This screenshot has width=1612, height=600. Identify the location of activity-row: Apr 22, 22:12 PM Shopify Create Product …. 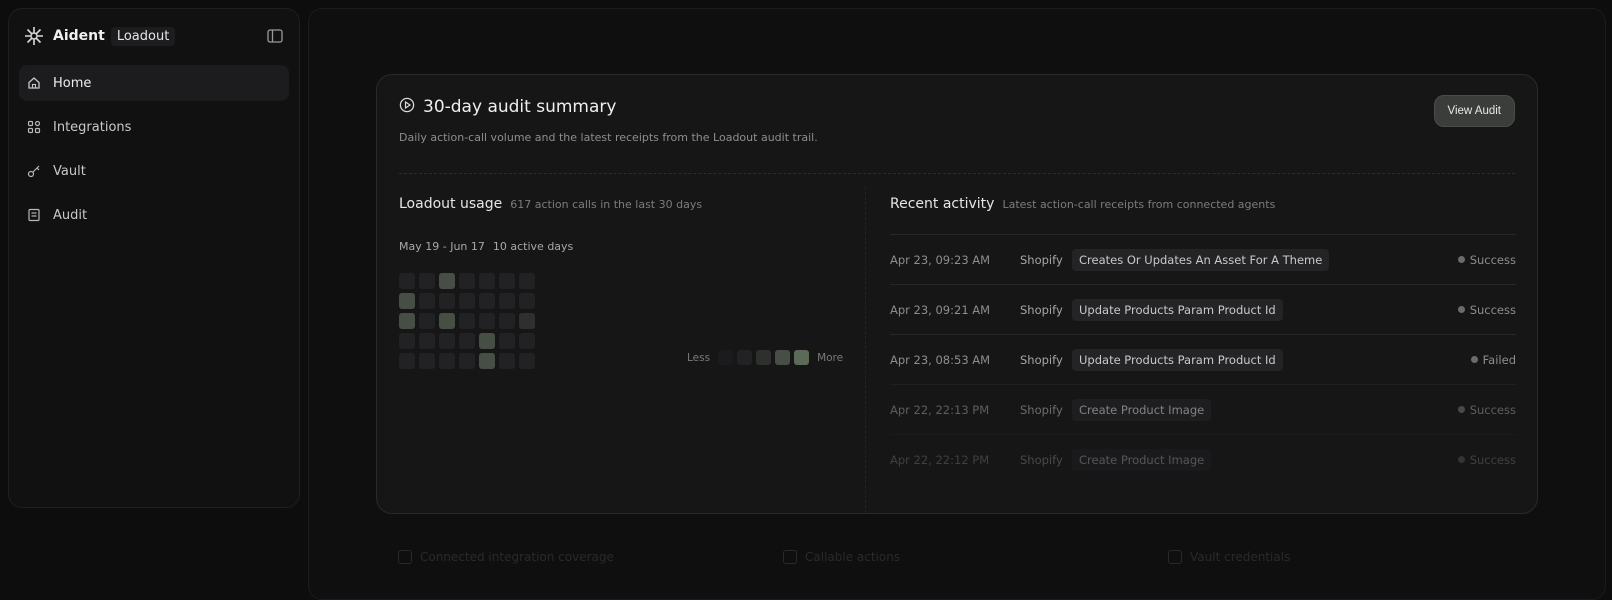
(1203, 459).